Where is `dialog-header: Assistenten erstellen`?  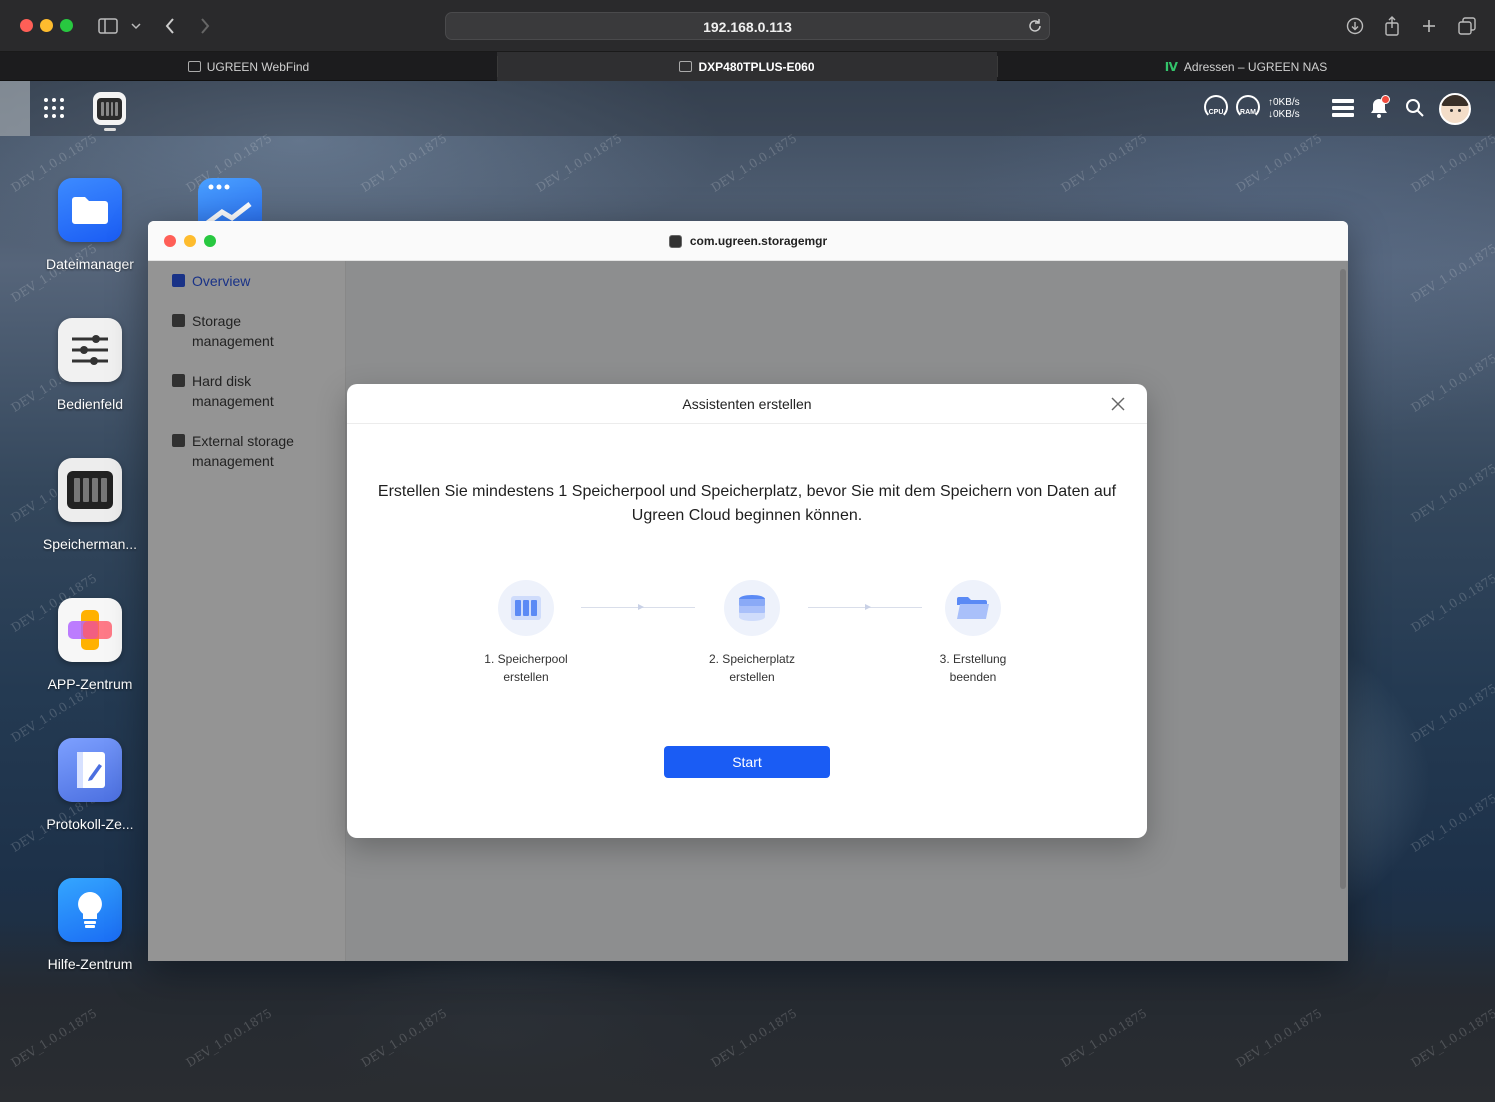 dialog-header: Assistenten erstellen is located at coordinates (747, 404).